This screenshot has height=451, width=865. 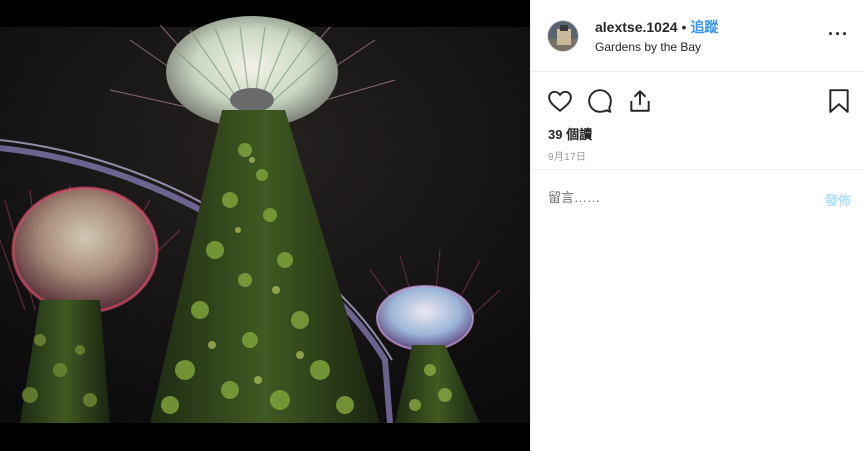 I want to click on view-count: 39 個讀, so click(x=570, y=133).